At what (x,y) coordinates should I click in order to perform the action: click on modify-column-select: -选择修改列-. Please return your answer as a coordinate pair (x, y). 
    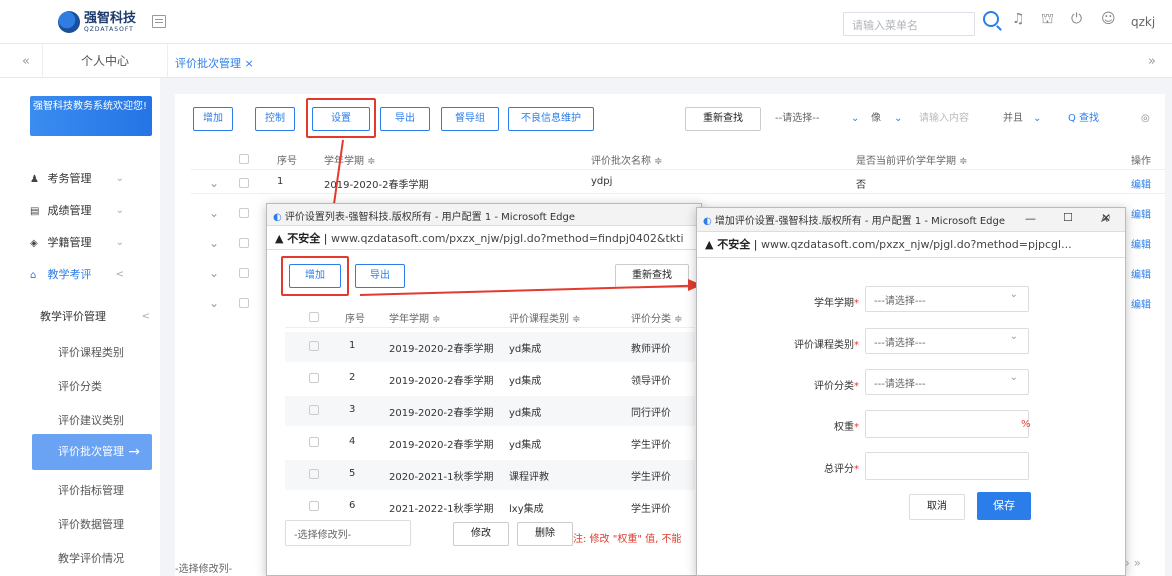
    Looking at the image, I should click on (348, 533).